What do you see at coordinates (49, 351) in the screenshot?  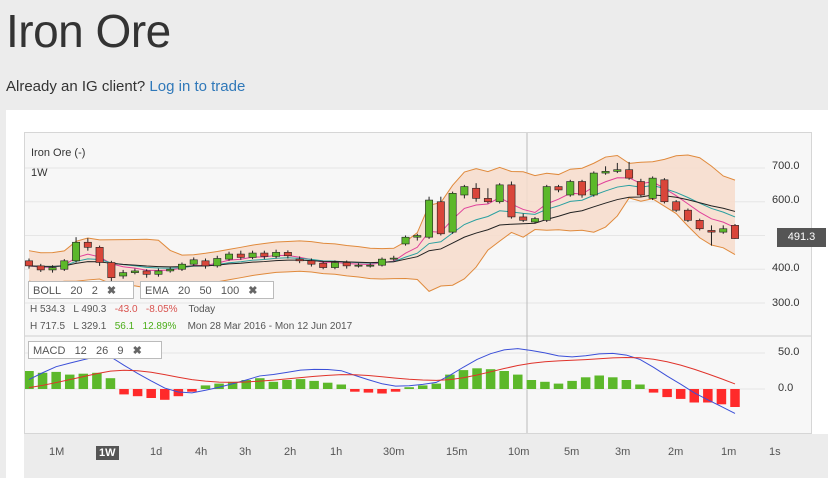 I see `macd-name: MACD` at bounding box center [49, 351].